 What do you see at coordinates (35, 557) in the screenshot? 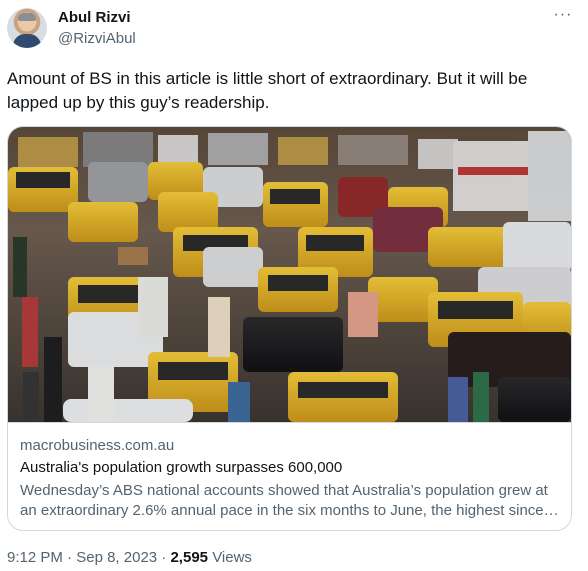
I see `tweet-time: 9:12 PM` at bounding box center [35, 557].